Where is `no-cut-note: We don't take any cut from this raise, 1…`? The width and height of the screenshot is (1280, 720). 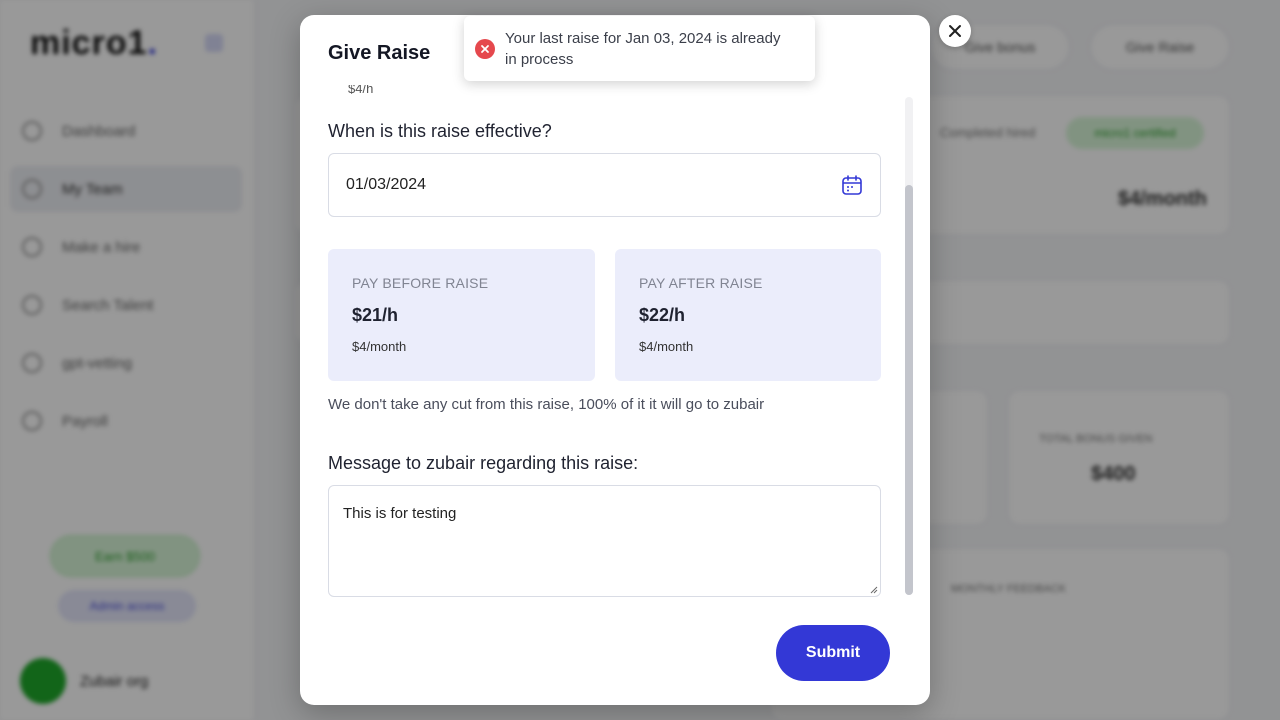 no-cut-note: We don't take any cut from this raise, 1… is located at coordinates (546, 404).